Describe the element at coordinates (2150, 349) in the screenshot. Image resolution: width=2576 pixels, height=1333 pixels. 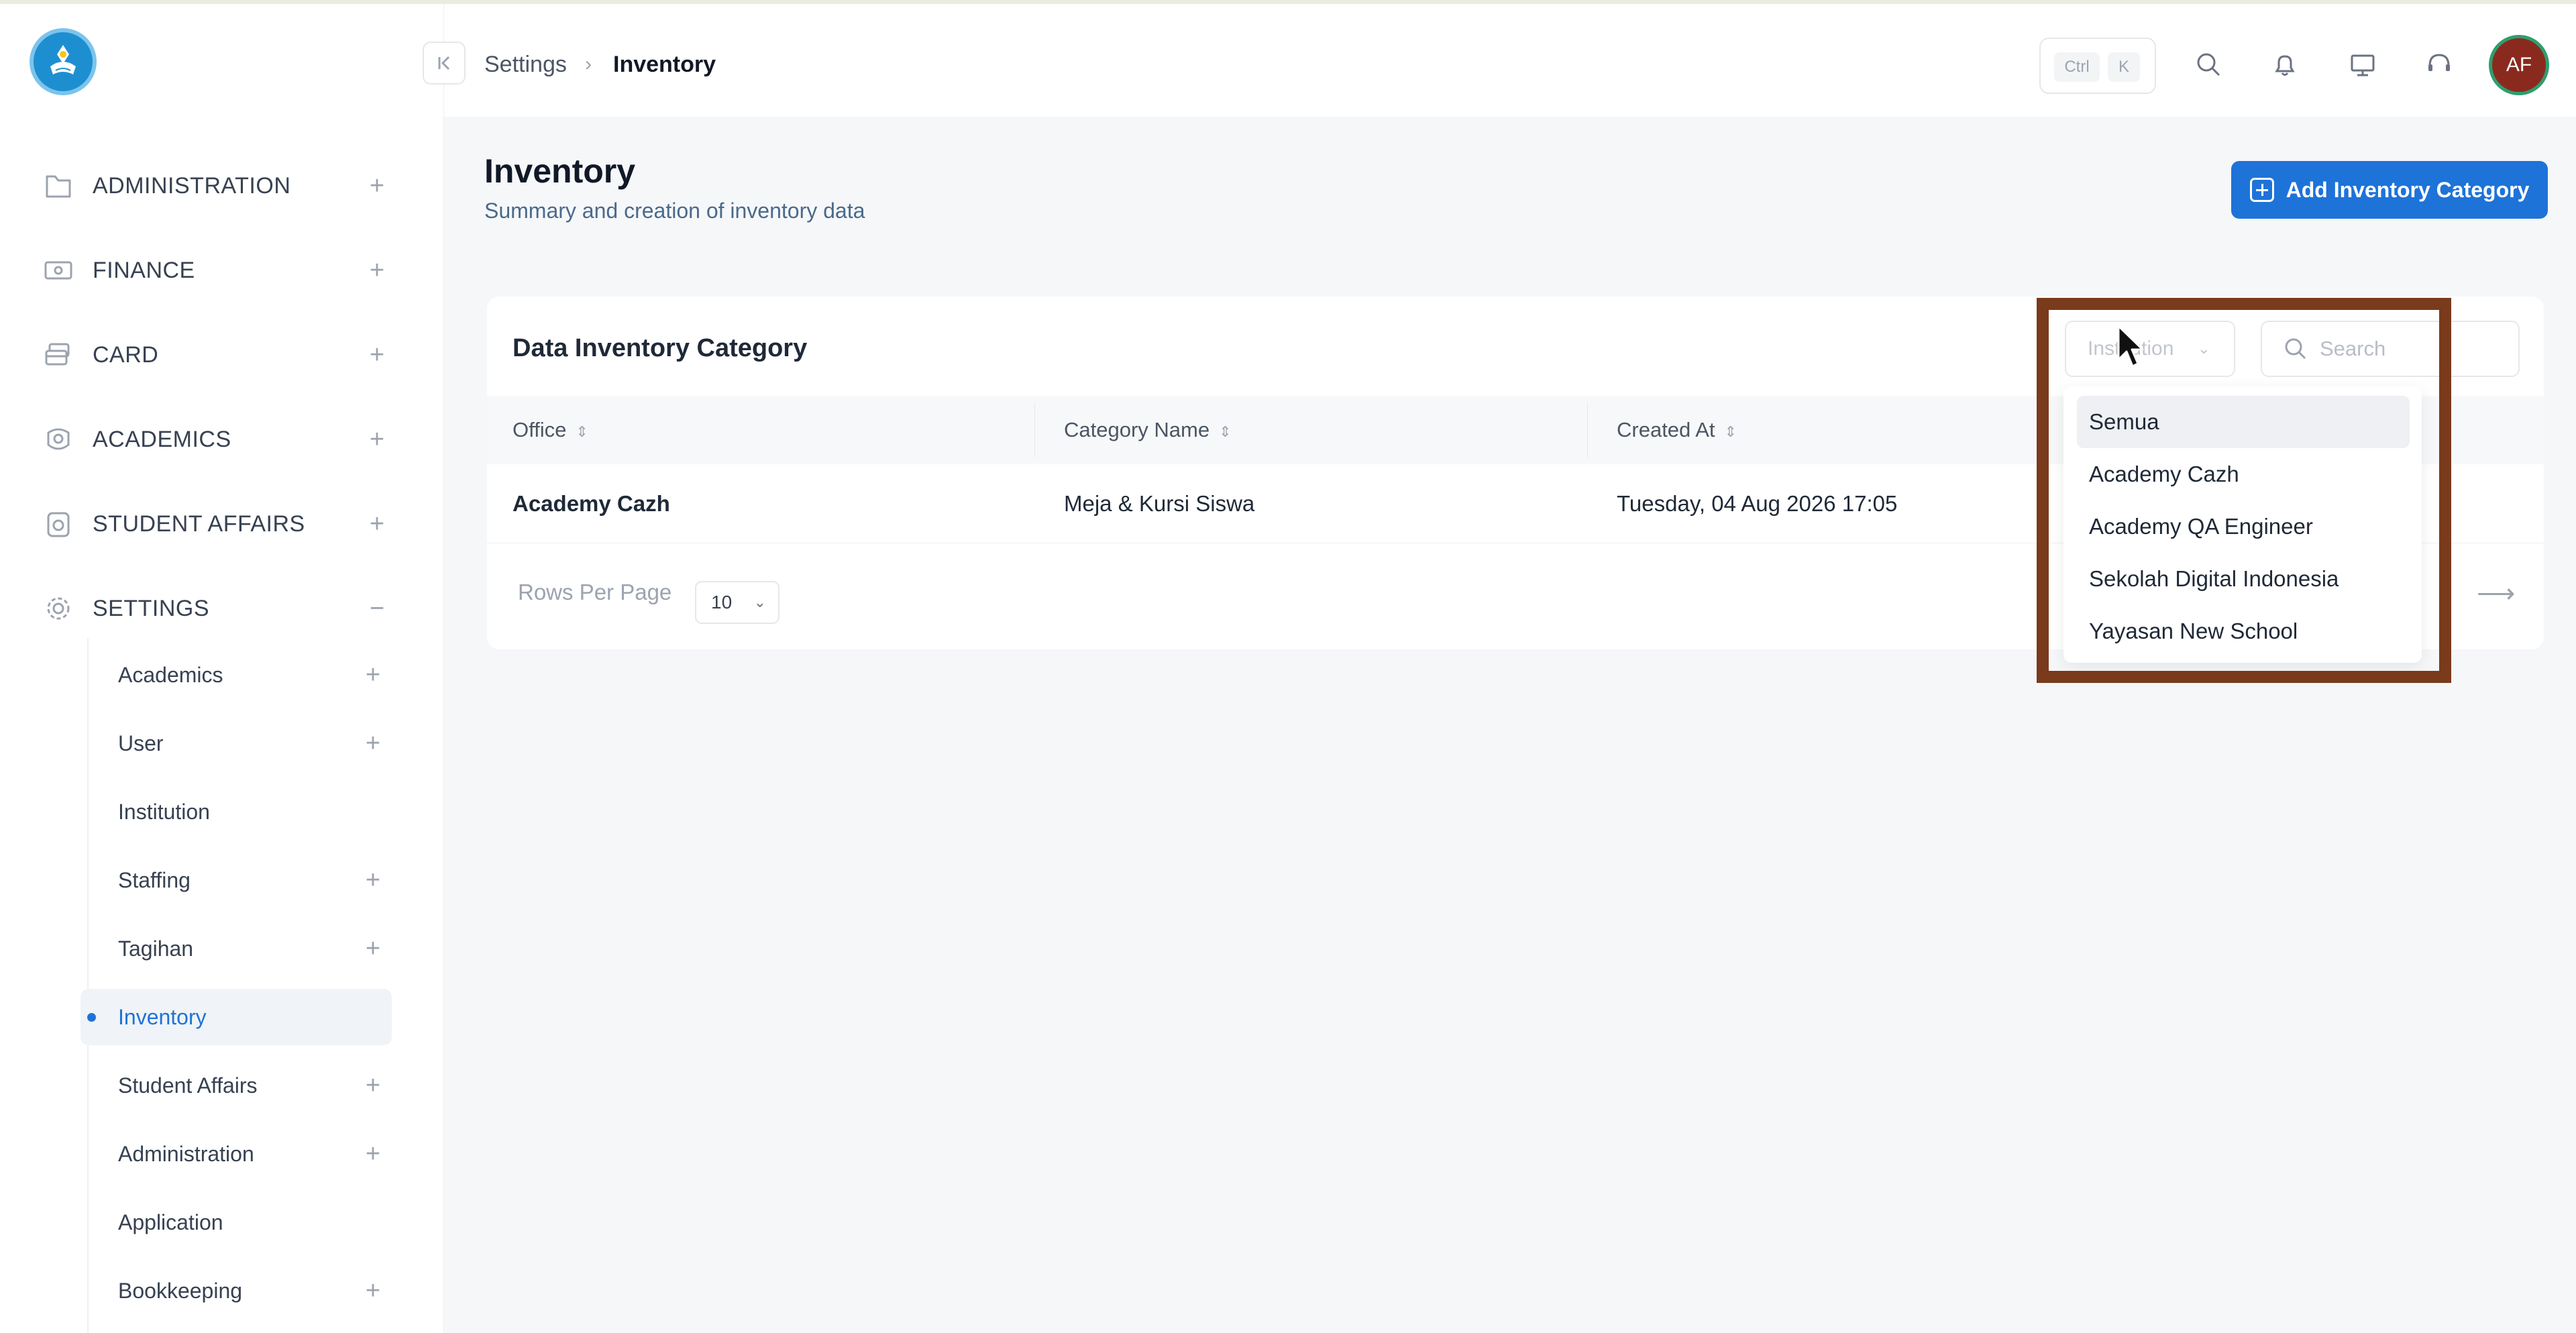
I see `institution-filter-select: Institution ⌄` at that location.